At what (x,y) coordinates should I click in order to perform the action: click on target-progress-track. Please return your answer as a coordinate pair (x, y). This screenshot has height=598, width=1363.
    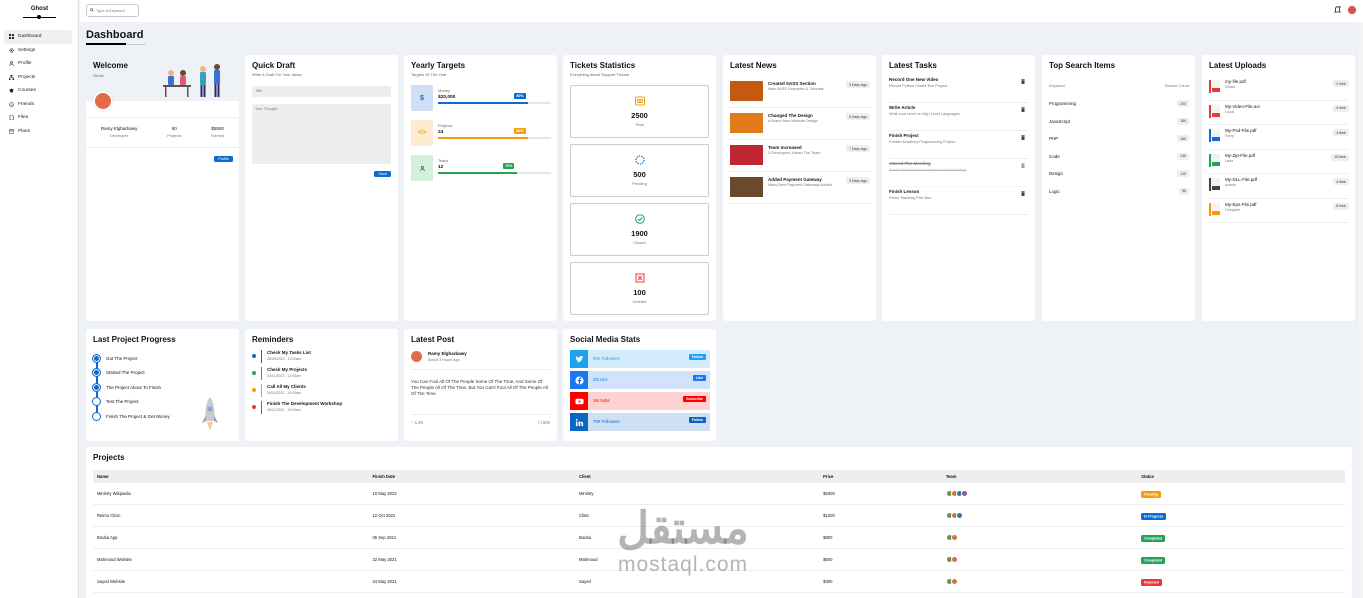
    Looking at the image, I should click on (494, 103).